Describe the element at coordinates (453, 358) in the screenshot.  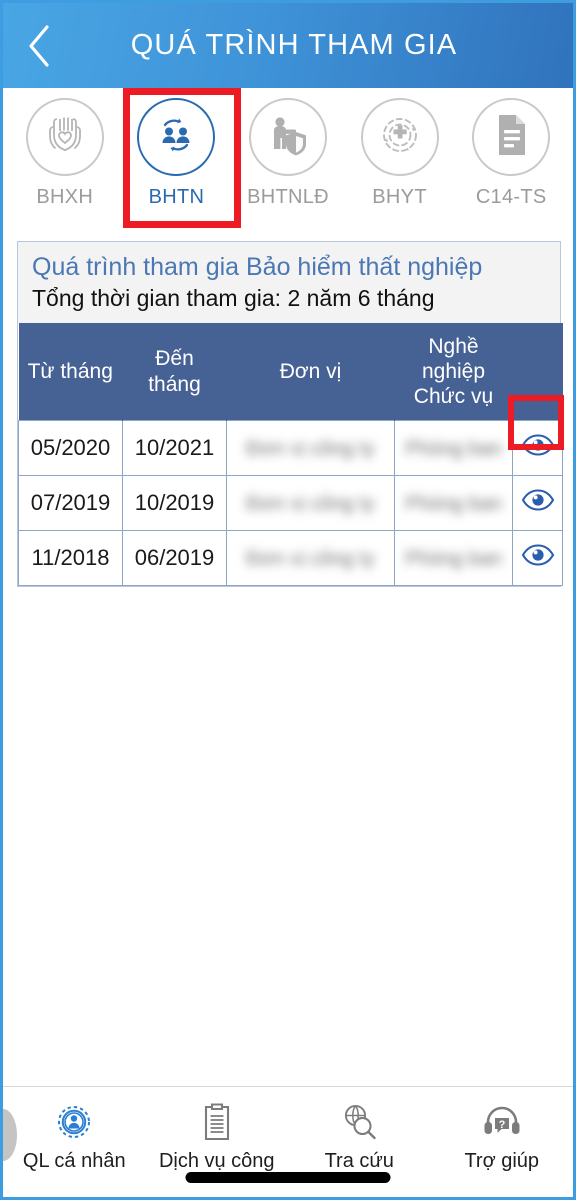
I see `col-header-job-line1: Nghề nghiệp` at that location.